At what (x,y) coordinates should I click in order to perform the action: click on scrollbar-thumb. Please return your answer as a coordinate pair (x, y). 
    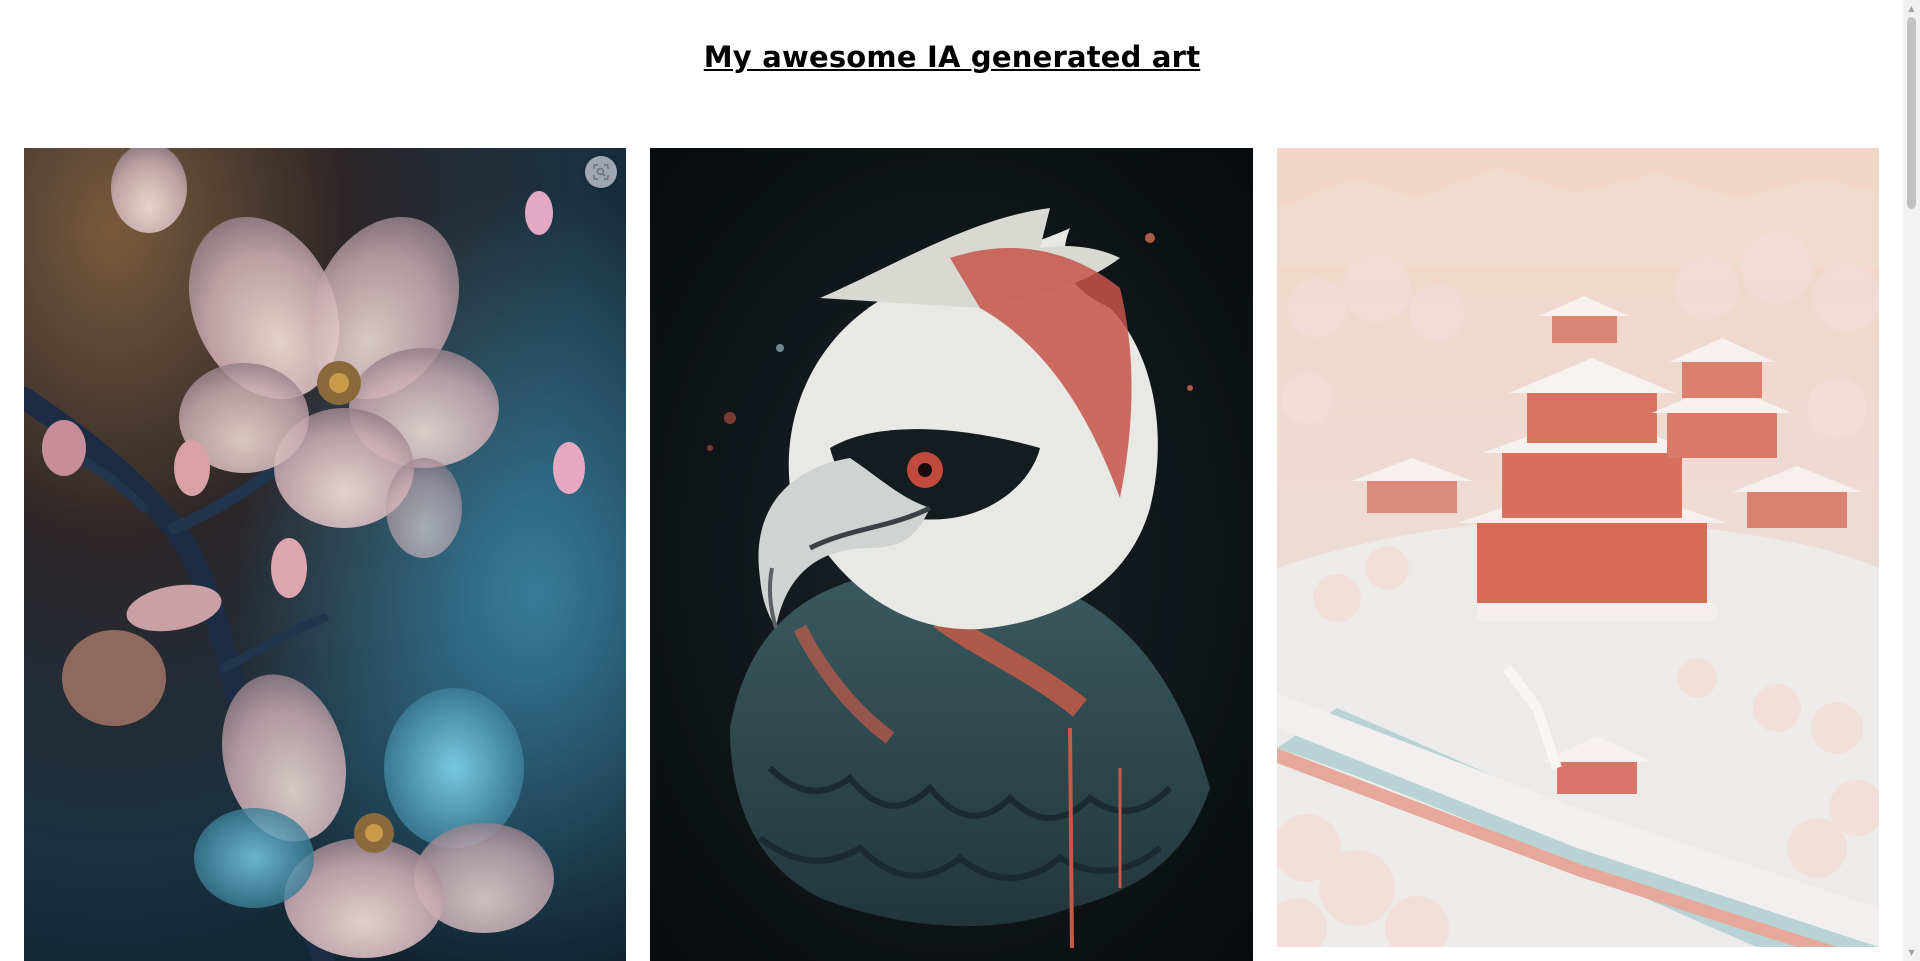
    Looking at the image, I should click on (1911, 113).